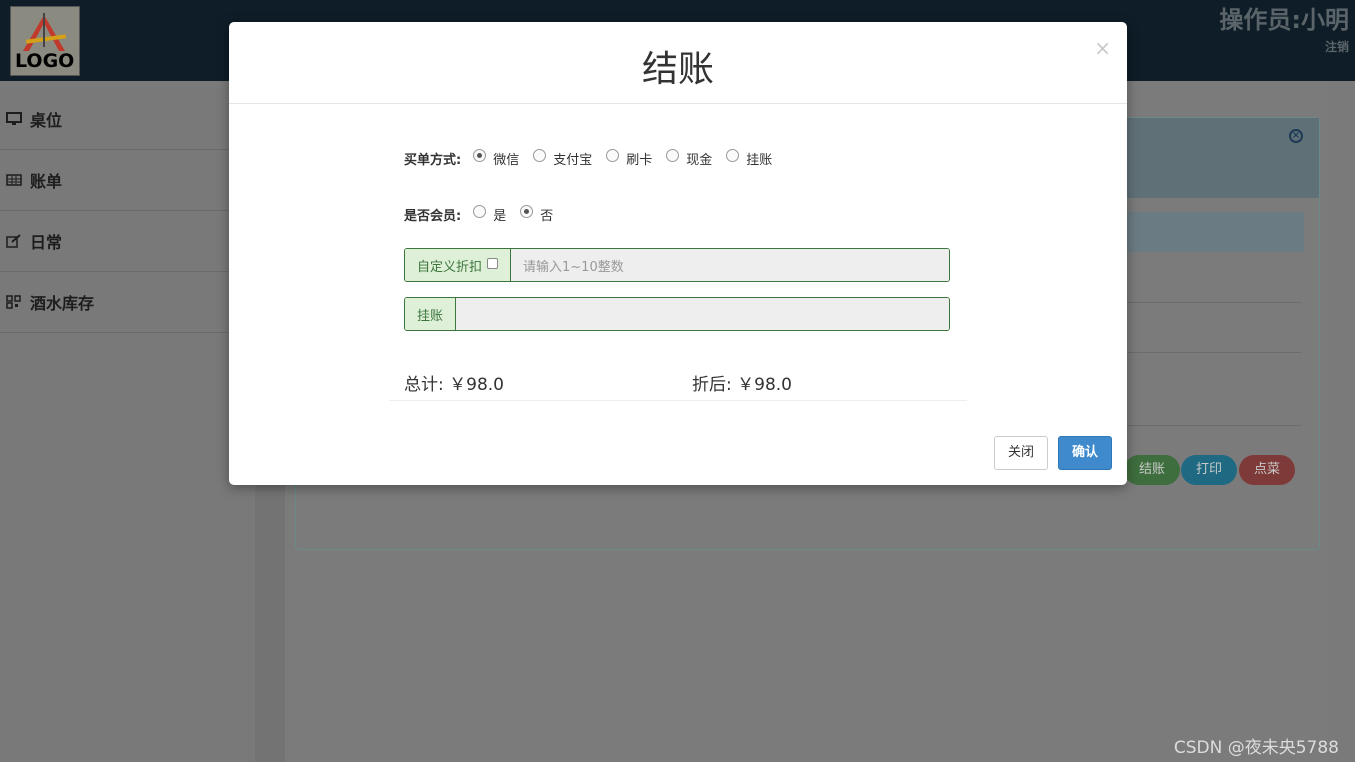 Image resolution: width=1355 pixels, height=762 pixels. What do you see at coordinates (573, 160) in the screenshot?
I see `payment-option-label: 支付宝` at bounding box center [573, 160].